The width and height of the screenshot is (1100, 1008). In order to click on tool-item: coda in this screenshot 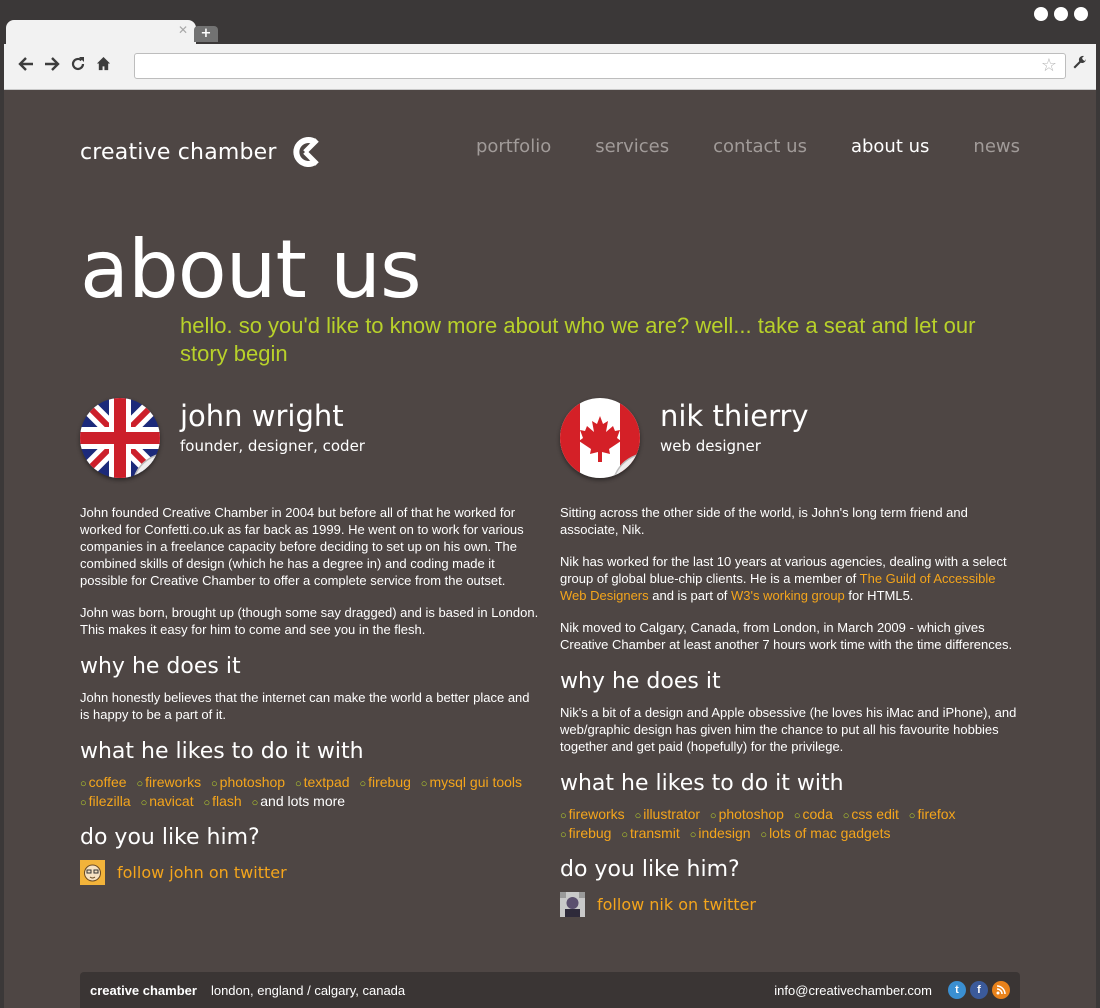, I will do `click(818, 814)`.